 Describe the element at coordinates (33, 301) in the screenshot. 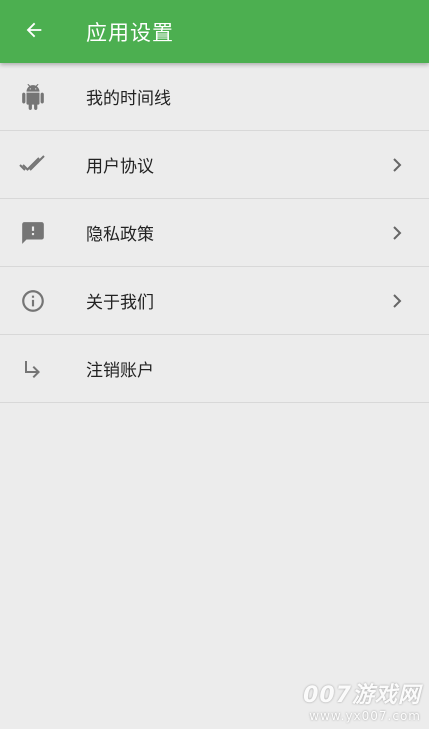

I see `info-icon` at that location.